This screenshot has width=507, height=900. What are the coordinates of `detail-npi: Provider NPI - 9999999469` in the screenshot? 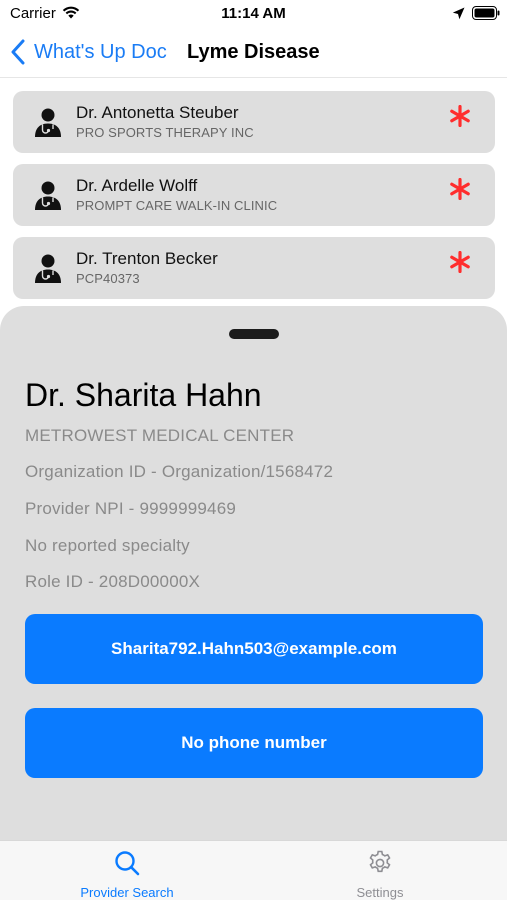 It's located at (131, 508).